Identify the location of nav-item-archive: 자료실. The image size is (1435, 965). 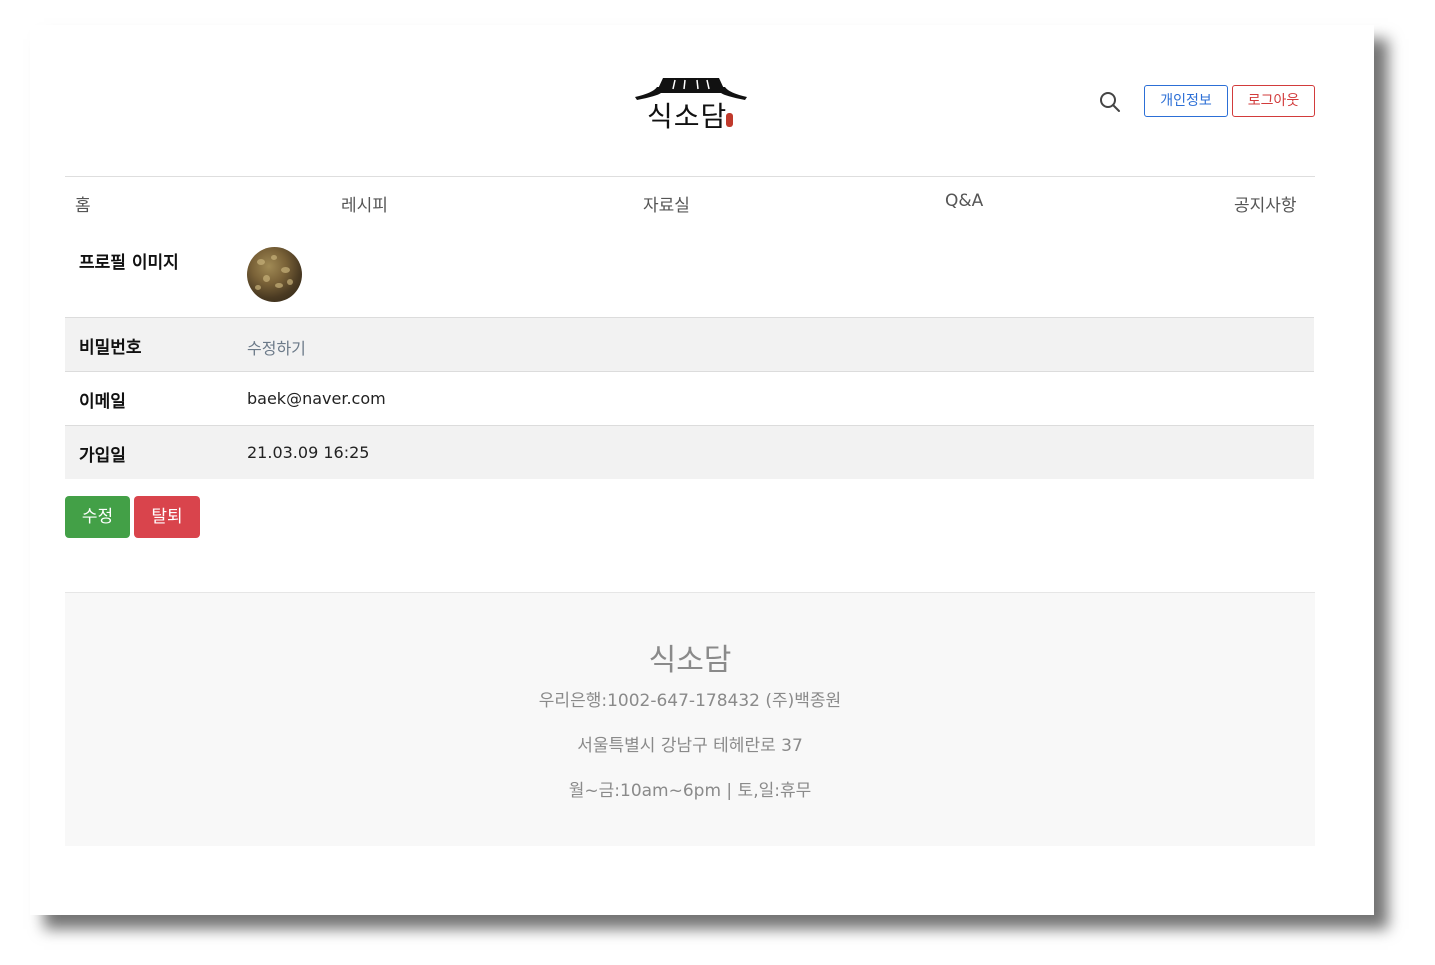
(666, 203).